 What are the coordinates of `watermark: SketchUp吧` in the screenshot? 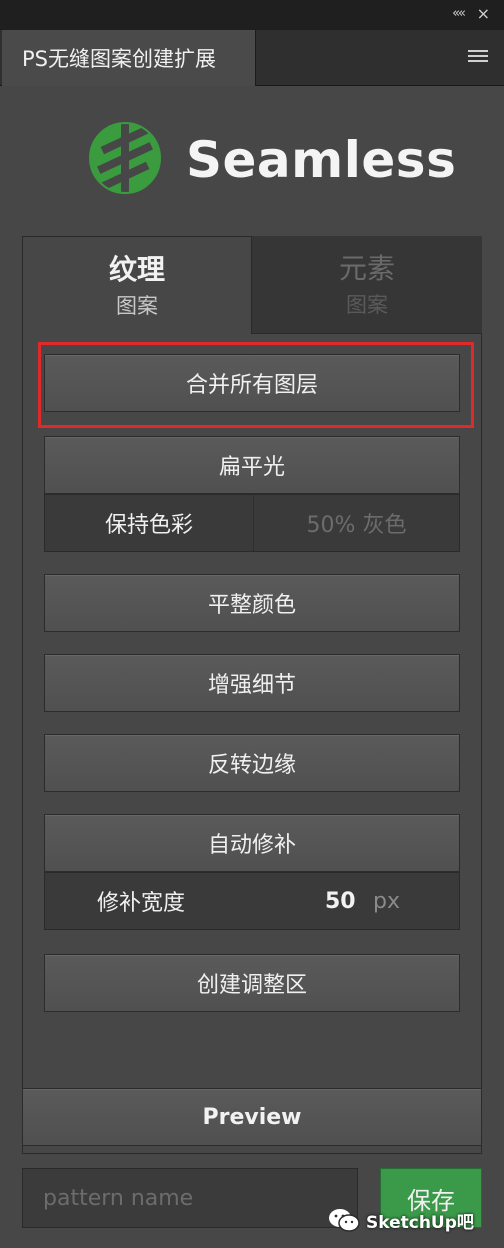 It's located at (416, 1220).